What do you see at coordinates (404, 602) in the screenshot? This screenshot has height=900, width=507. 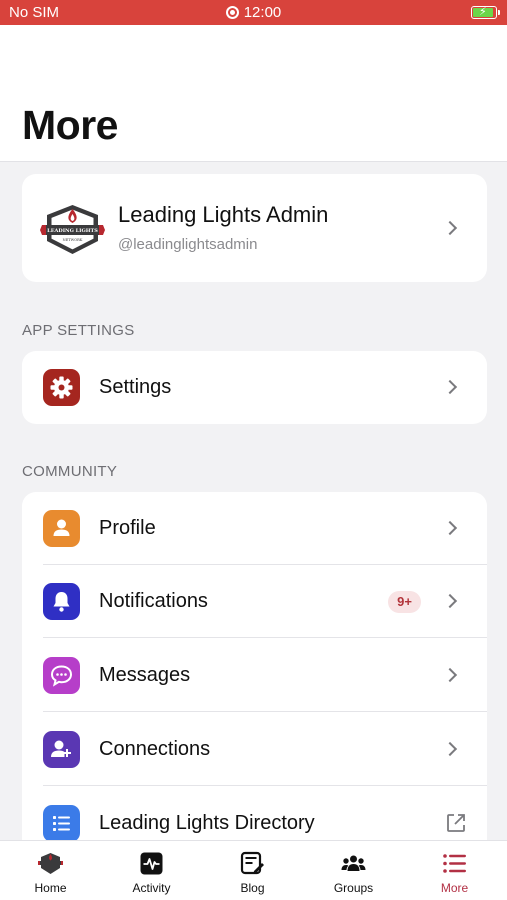 I see `notification-count-badge: 9+` at bounding box center [404, 602].